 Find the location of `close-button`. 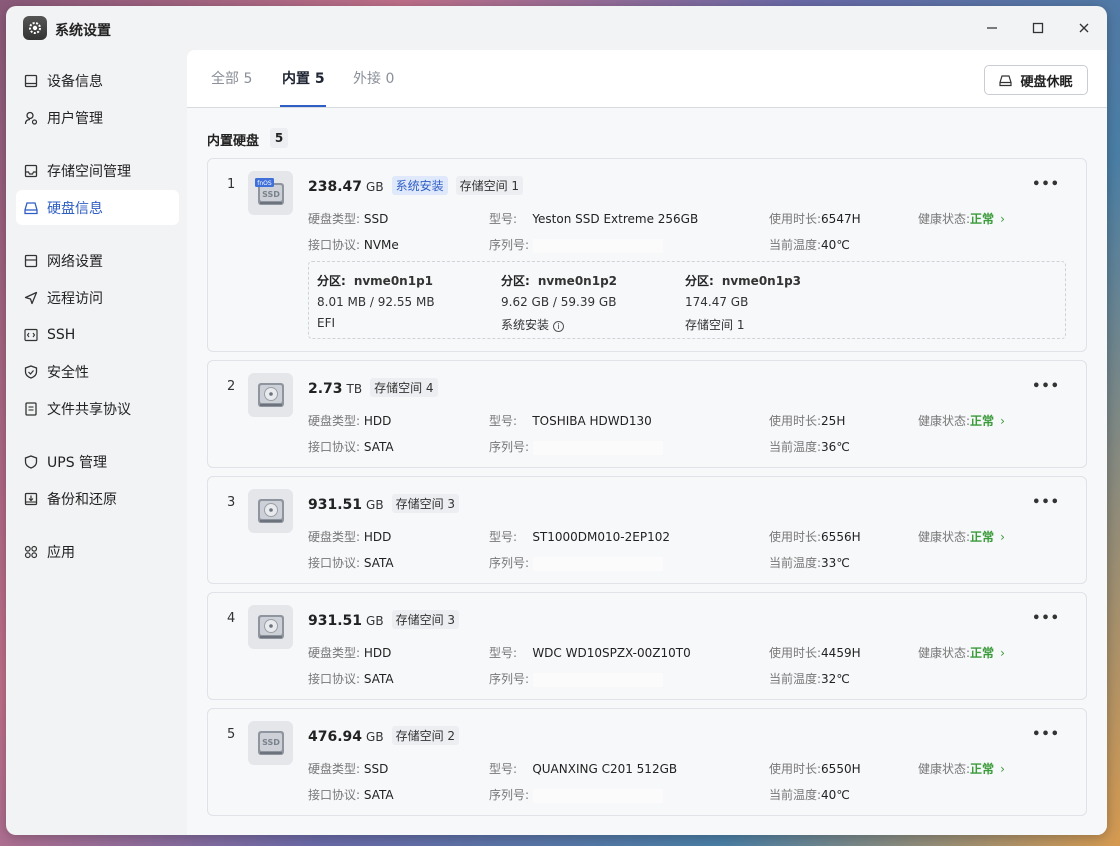

close-button is located at coordinates (1084, 28).